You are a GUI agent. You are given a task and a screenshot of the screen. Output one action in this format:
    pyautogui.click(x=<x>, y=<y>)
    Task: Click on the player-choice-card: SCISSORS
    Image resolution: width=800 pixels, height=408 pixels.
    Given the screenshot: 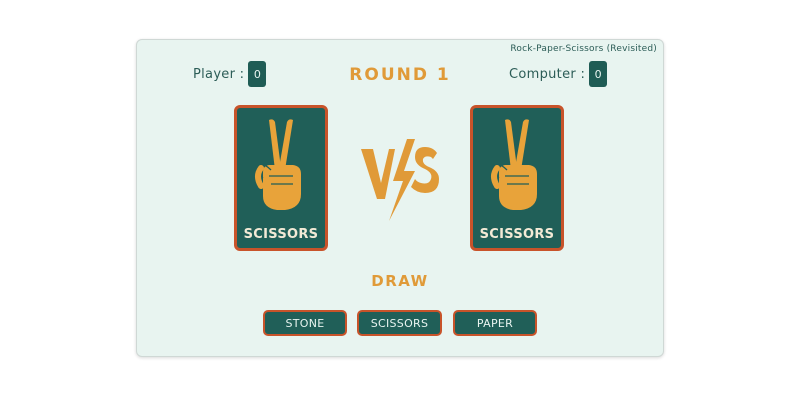 What is the action you would take?
    pyautogui.click(x=281, y=178)
    